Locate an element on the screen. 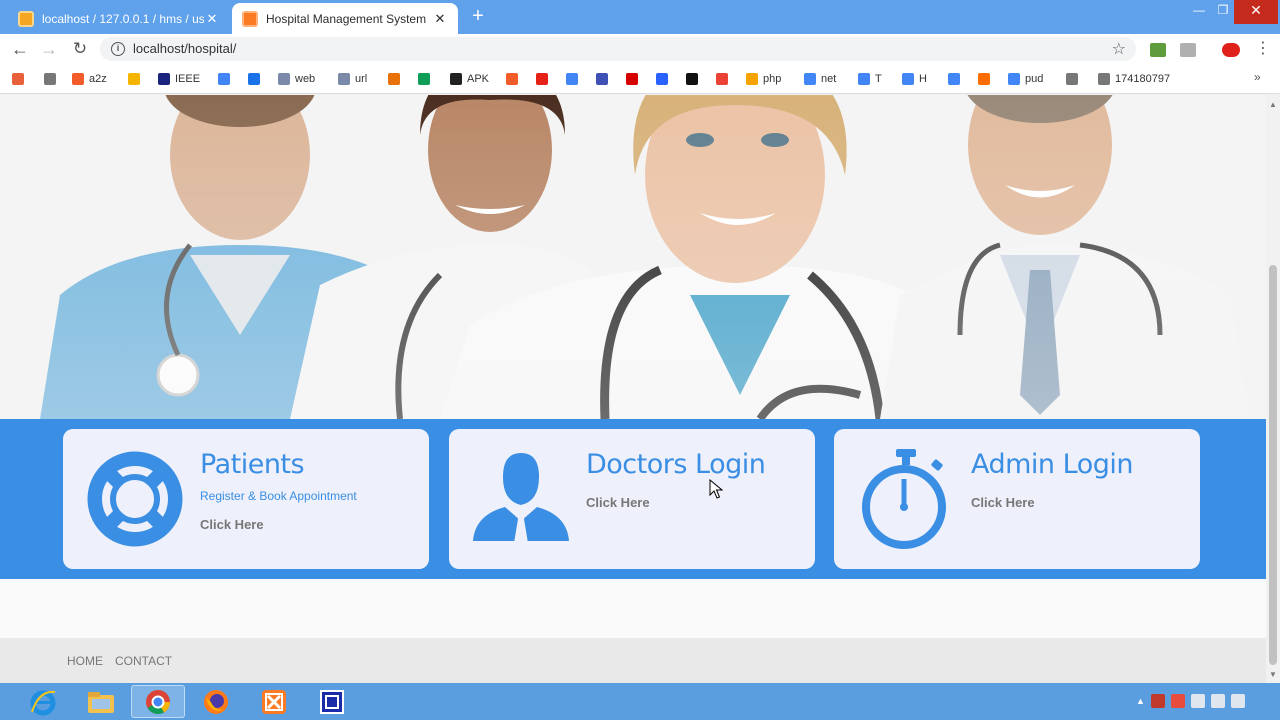 Image resolution: width=1280 pixels, height=720 pixels. tray-app-icon is located at coordinates (1157, 701).